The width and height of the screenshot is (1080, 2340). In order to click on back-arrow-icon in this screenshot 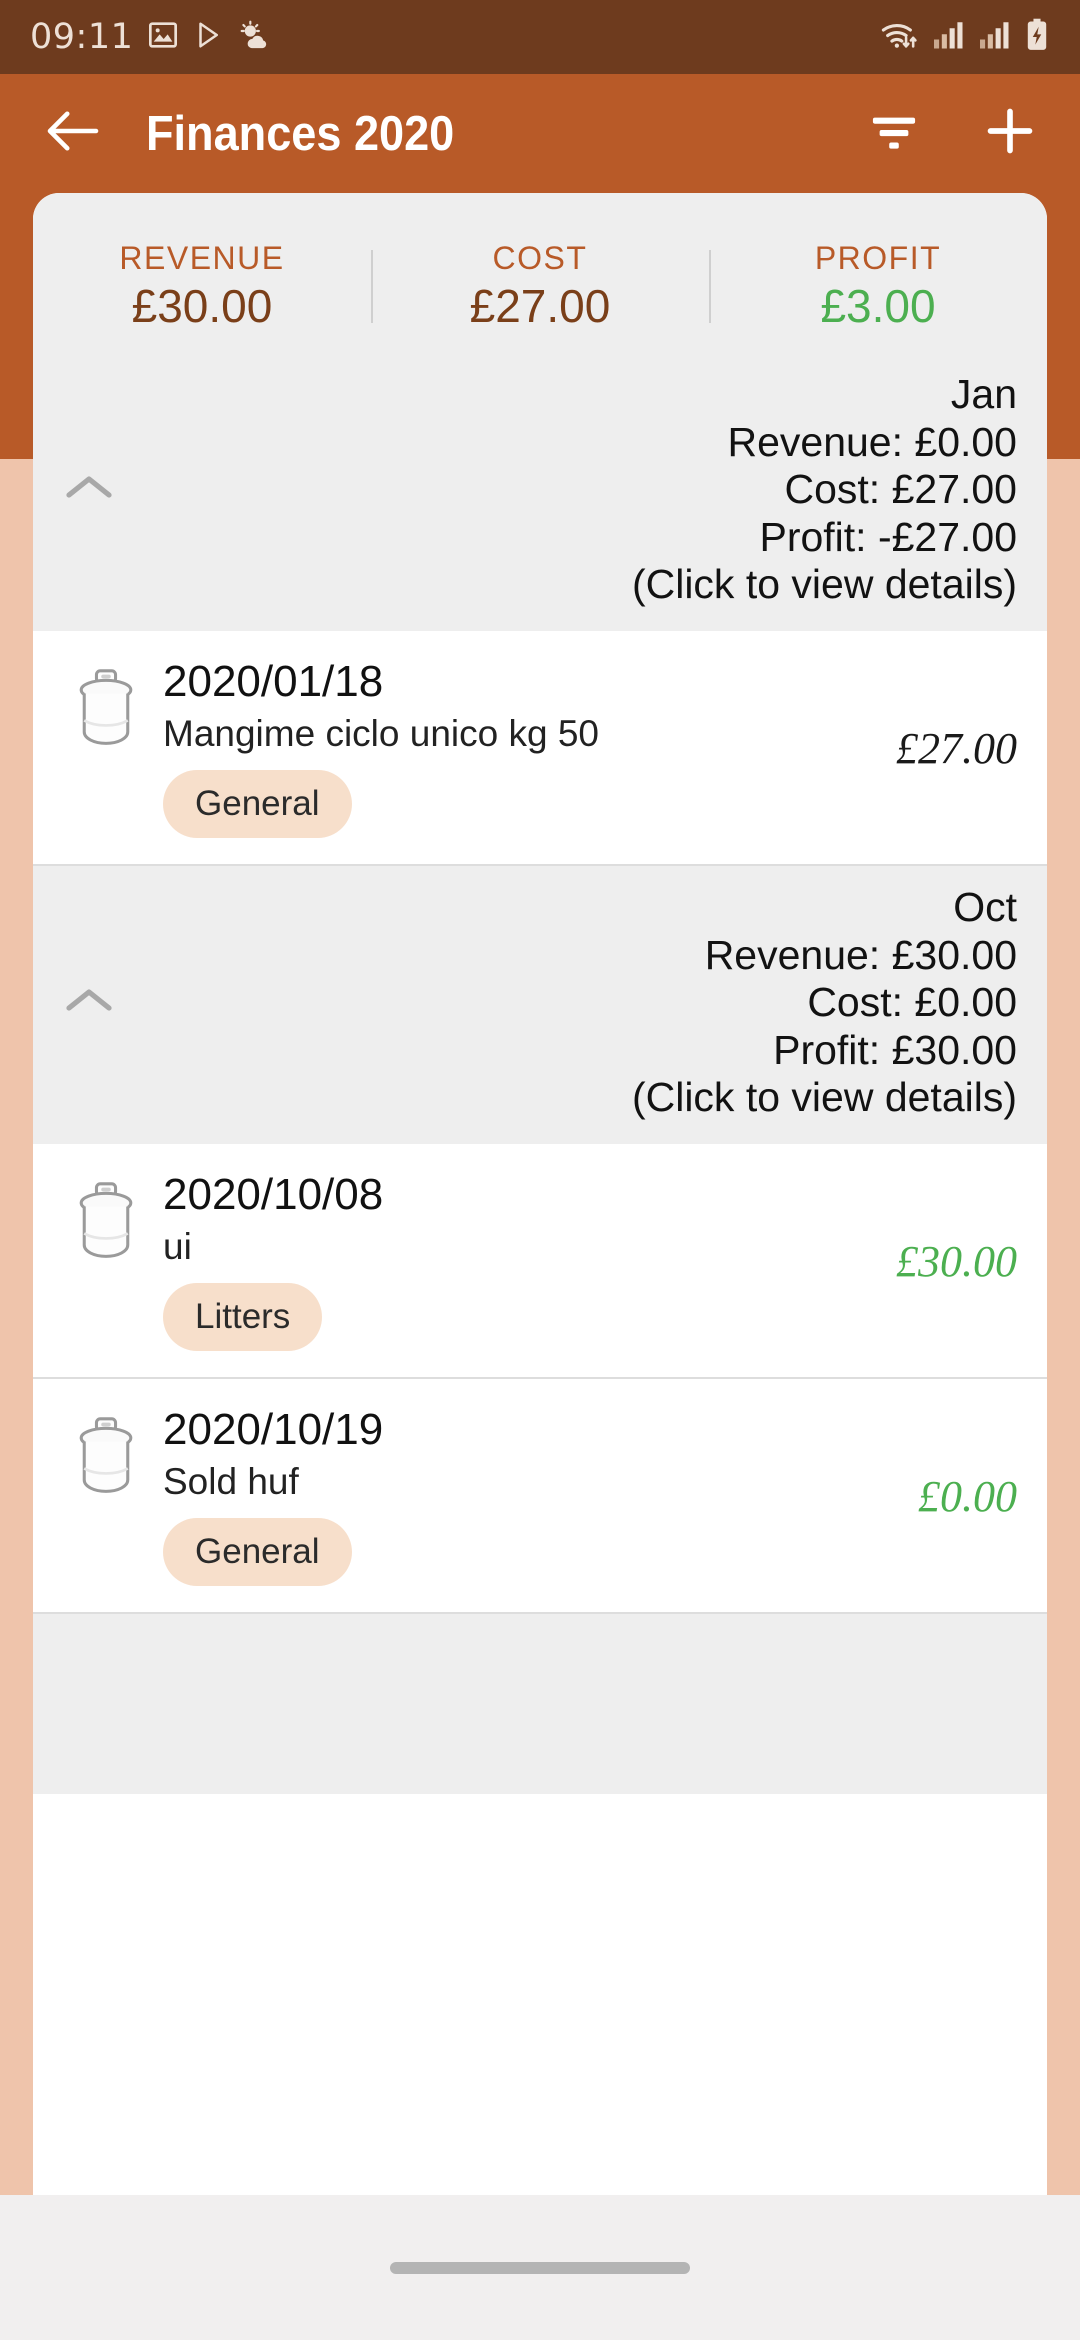, I will do `click(73, 133)`.